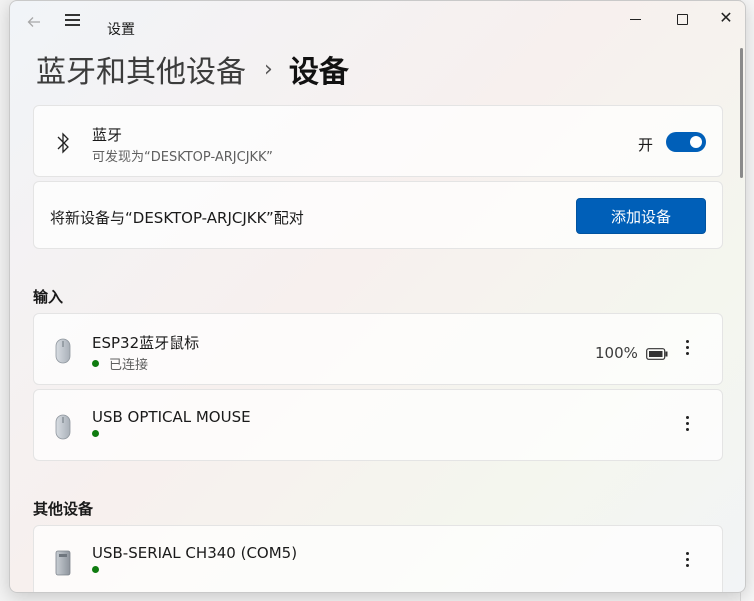 The image size is (754, 601). What do you see at coordinates (378, 141) in the screenshot?
I see `bluetooth-card: 蓝牙 可发现为“DESKTOP-ARJCJKK” 开` at bounding box center [378, 141].